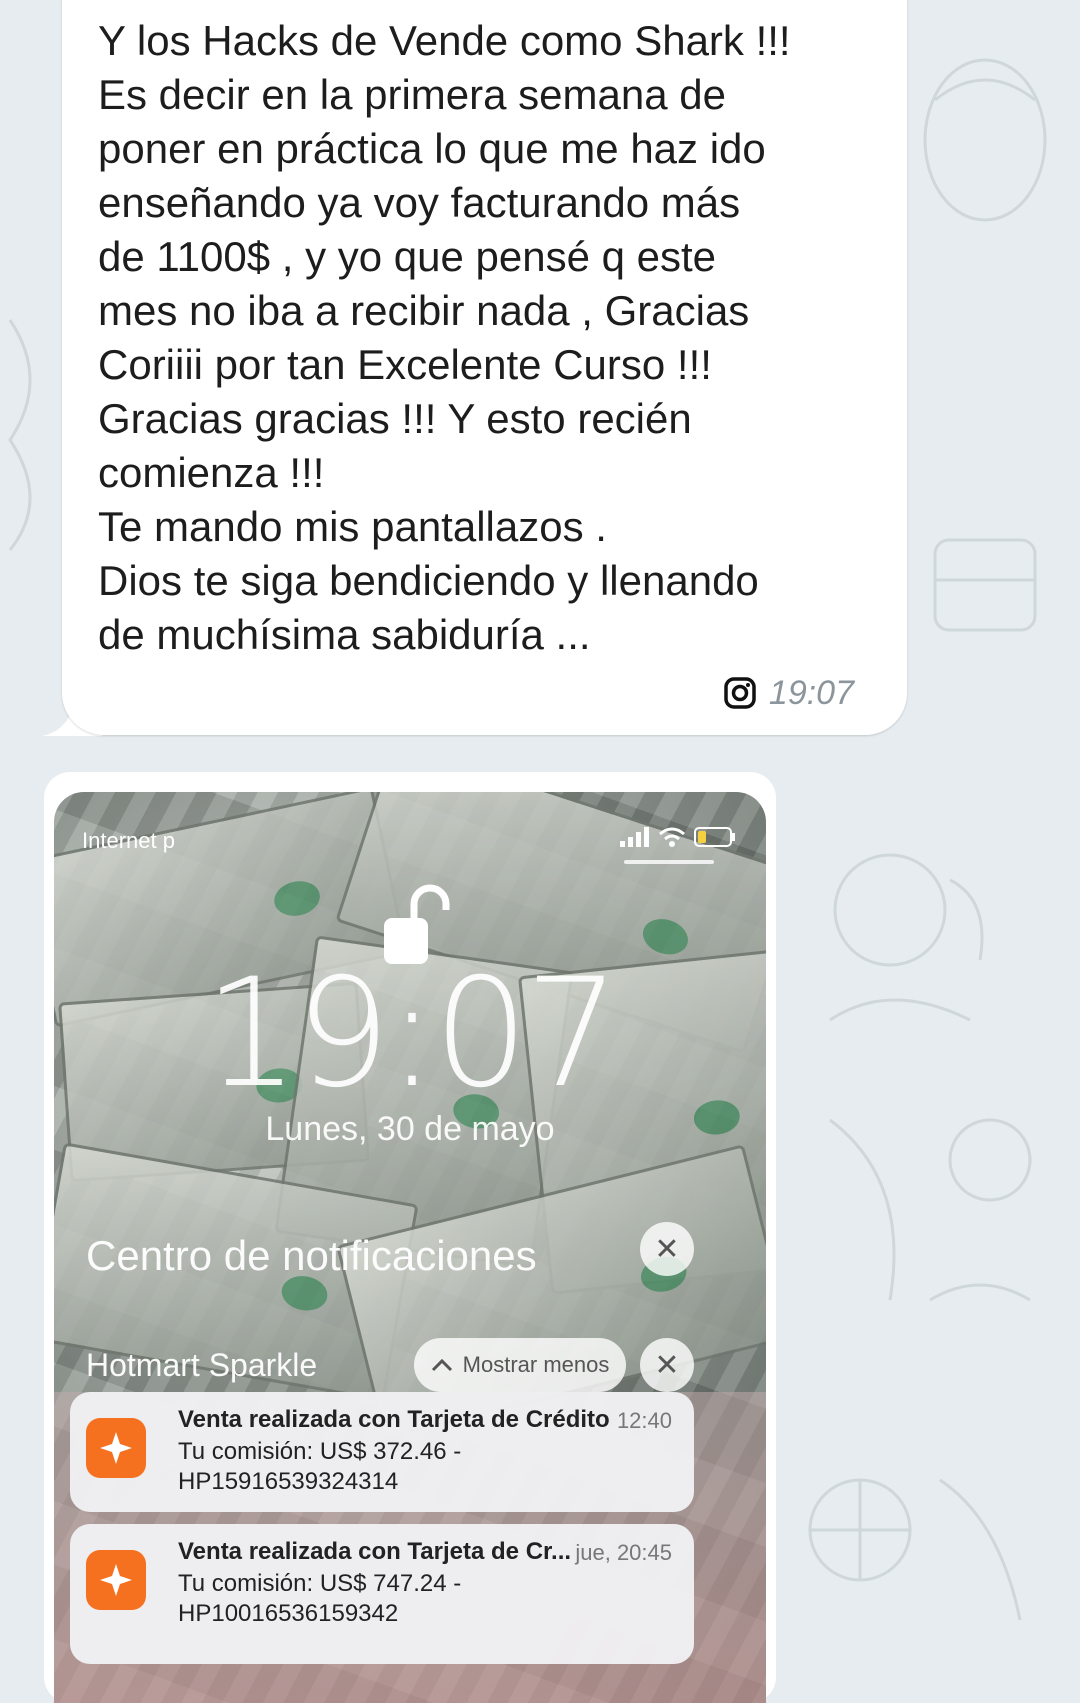  Describe the element at coordinates (811, 692) in the screenshot. I see `message-time: 19:07` at that location.